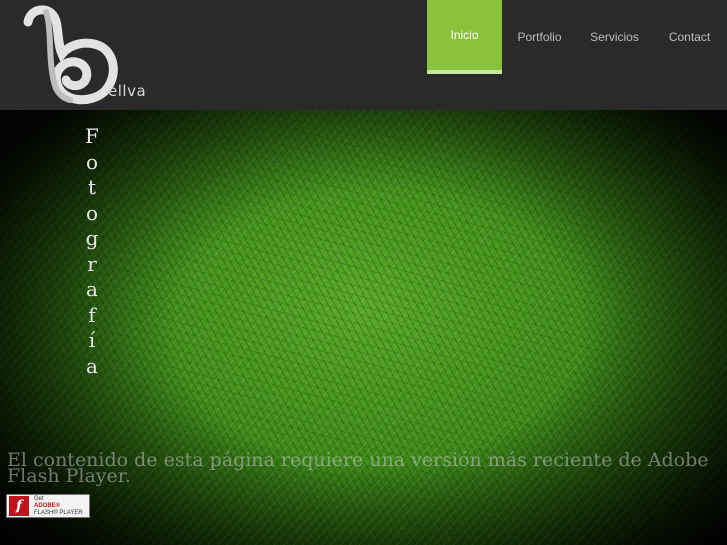 The image size is (727, 545). Describe the element at coordinates (92, 314) in the screenshot. I see `title-letter: f` at that location.